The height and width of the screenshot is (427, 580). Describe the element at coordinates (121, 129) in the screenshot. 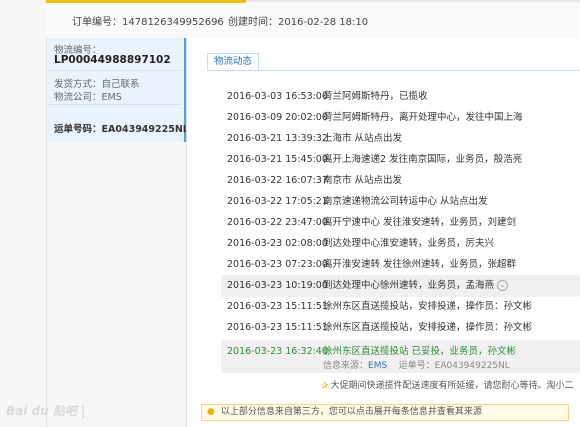

I see `waybill-number: 运单号码：EA043949225NL` at that location.